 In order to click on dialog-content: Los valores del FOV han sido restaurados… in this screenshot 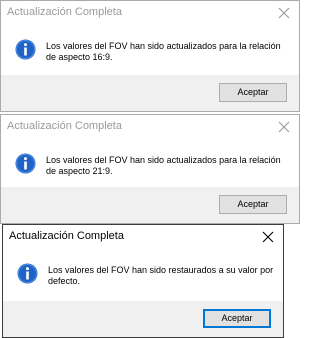, I will do `click(143, 275)`.